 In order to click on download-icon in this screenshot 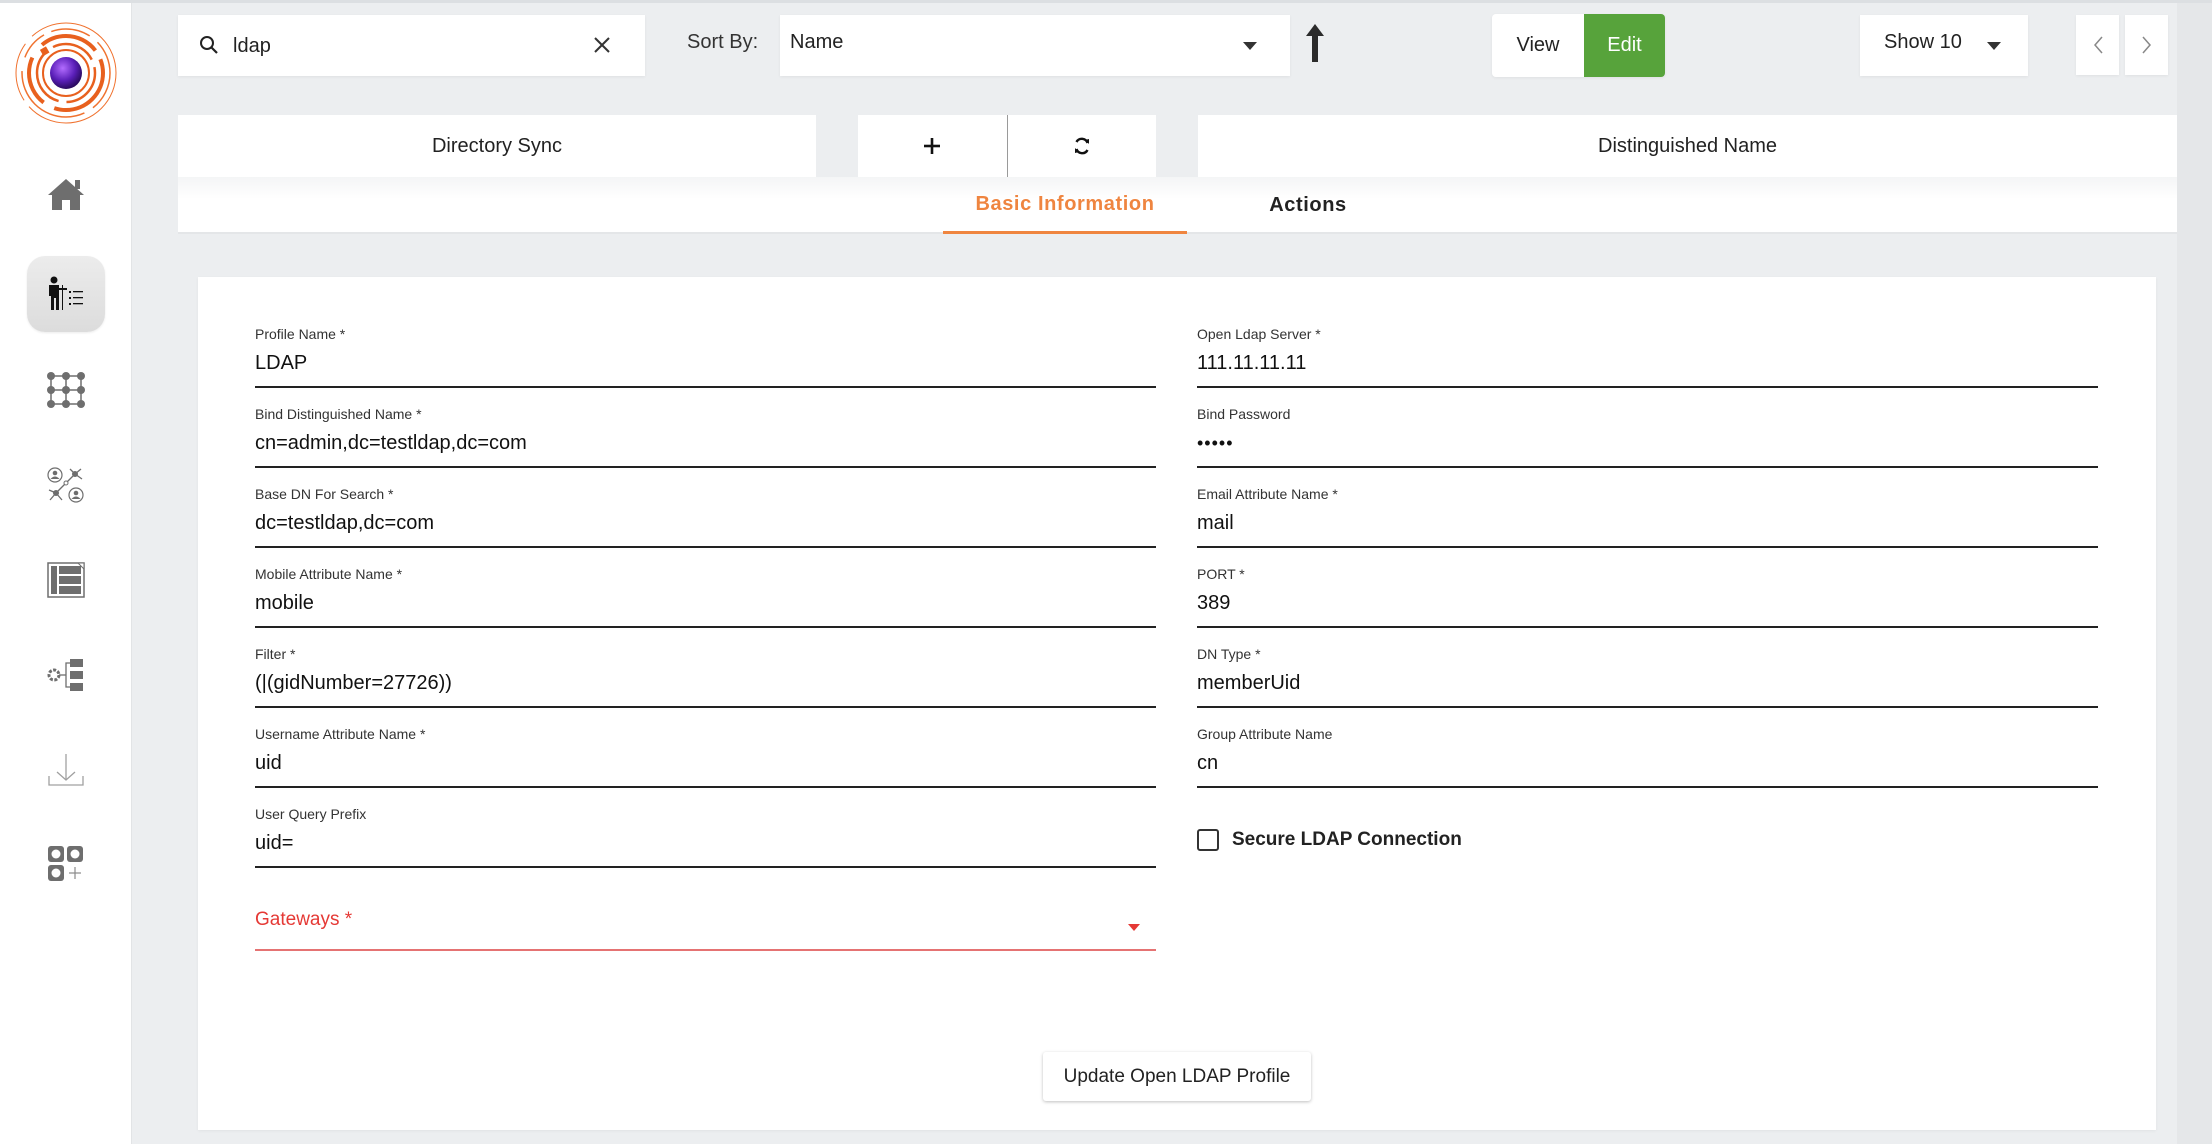, I will do `click(66, 770)`.